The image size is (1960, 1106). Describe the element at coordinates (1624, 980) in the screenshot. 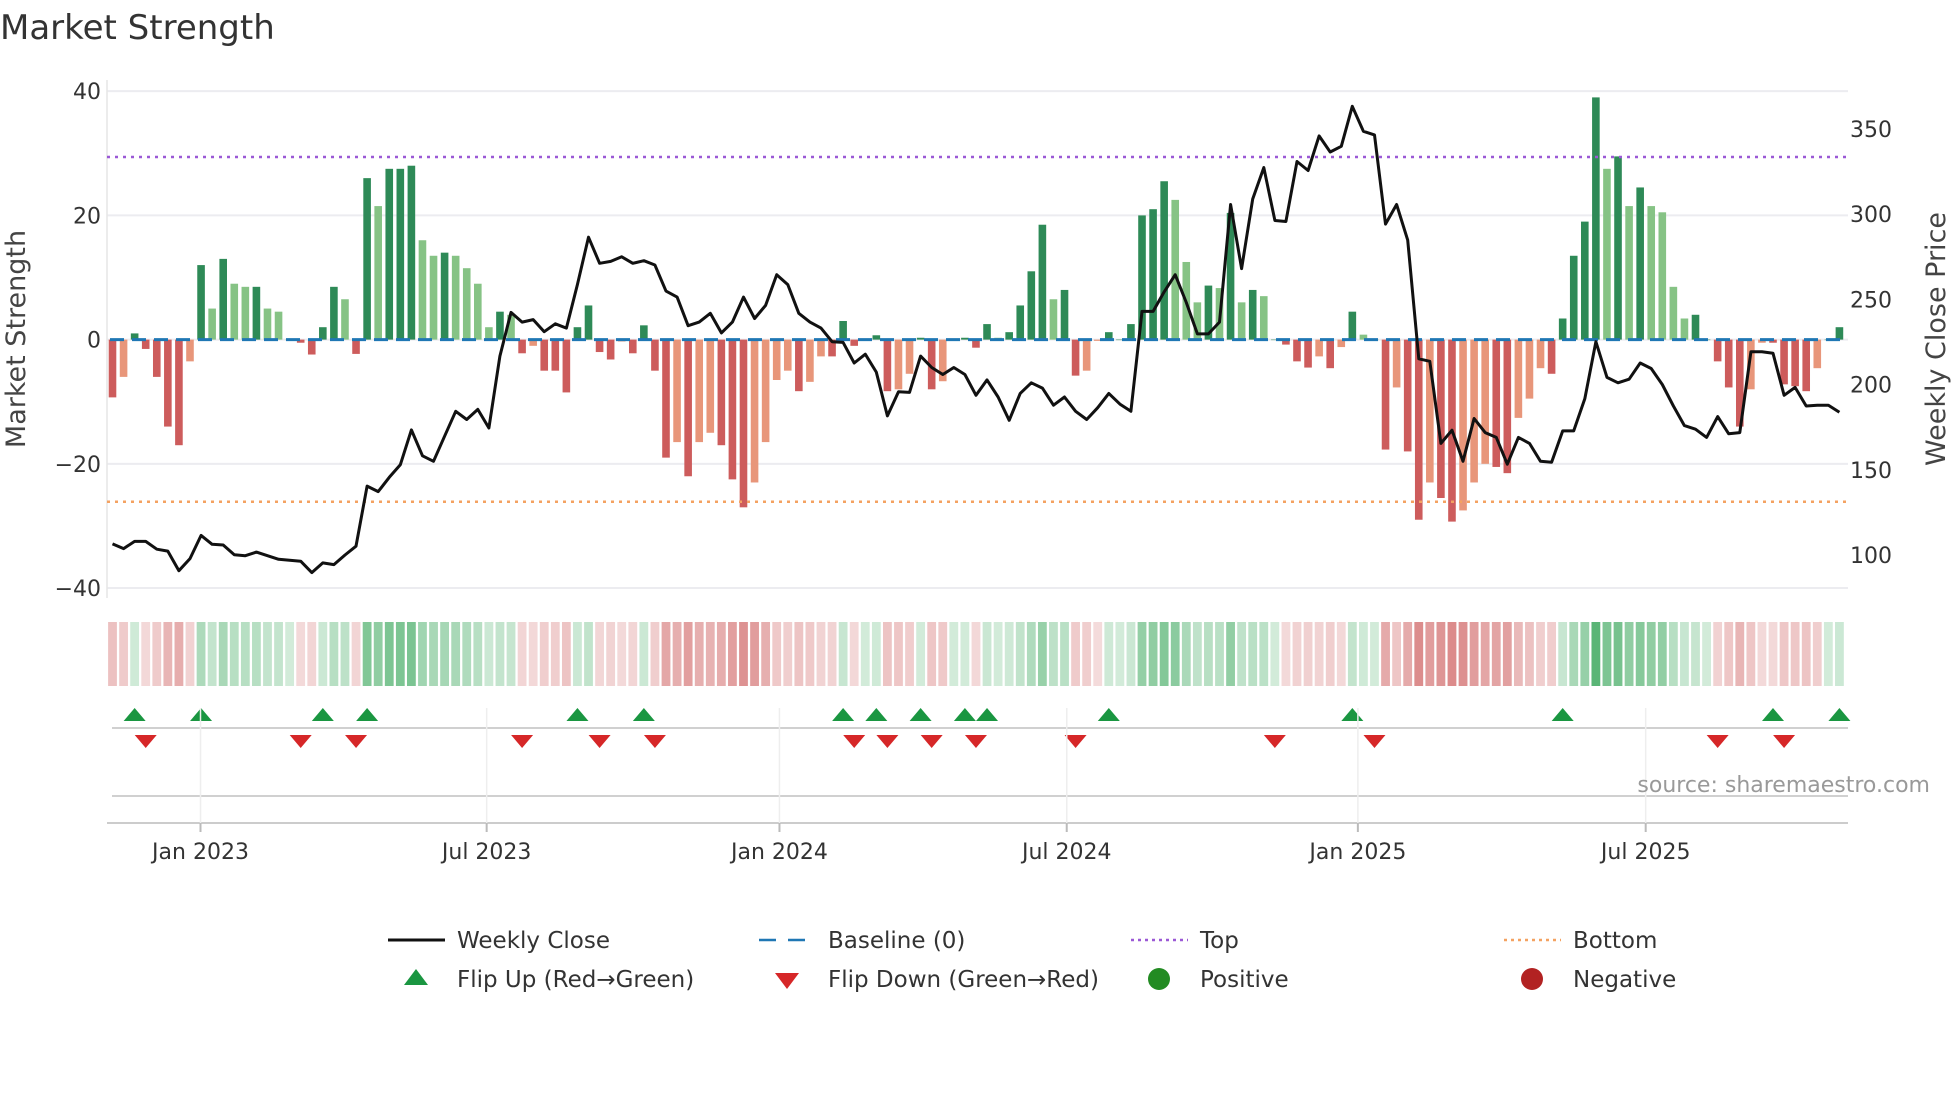

I see `legend-label: Negative` at that location.